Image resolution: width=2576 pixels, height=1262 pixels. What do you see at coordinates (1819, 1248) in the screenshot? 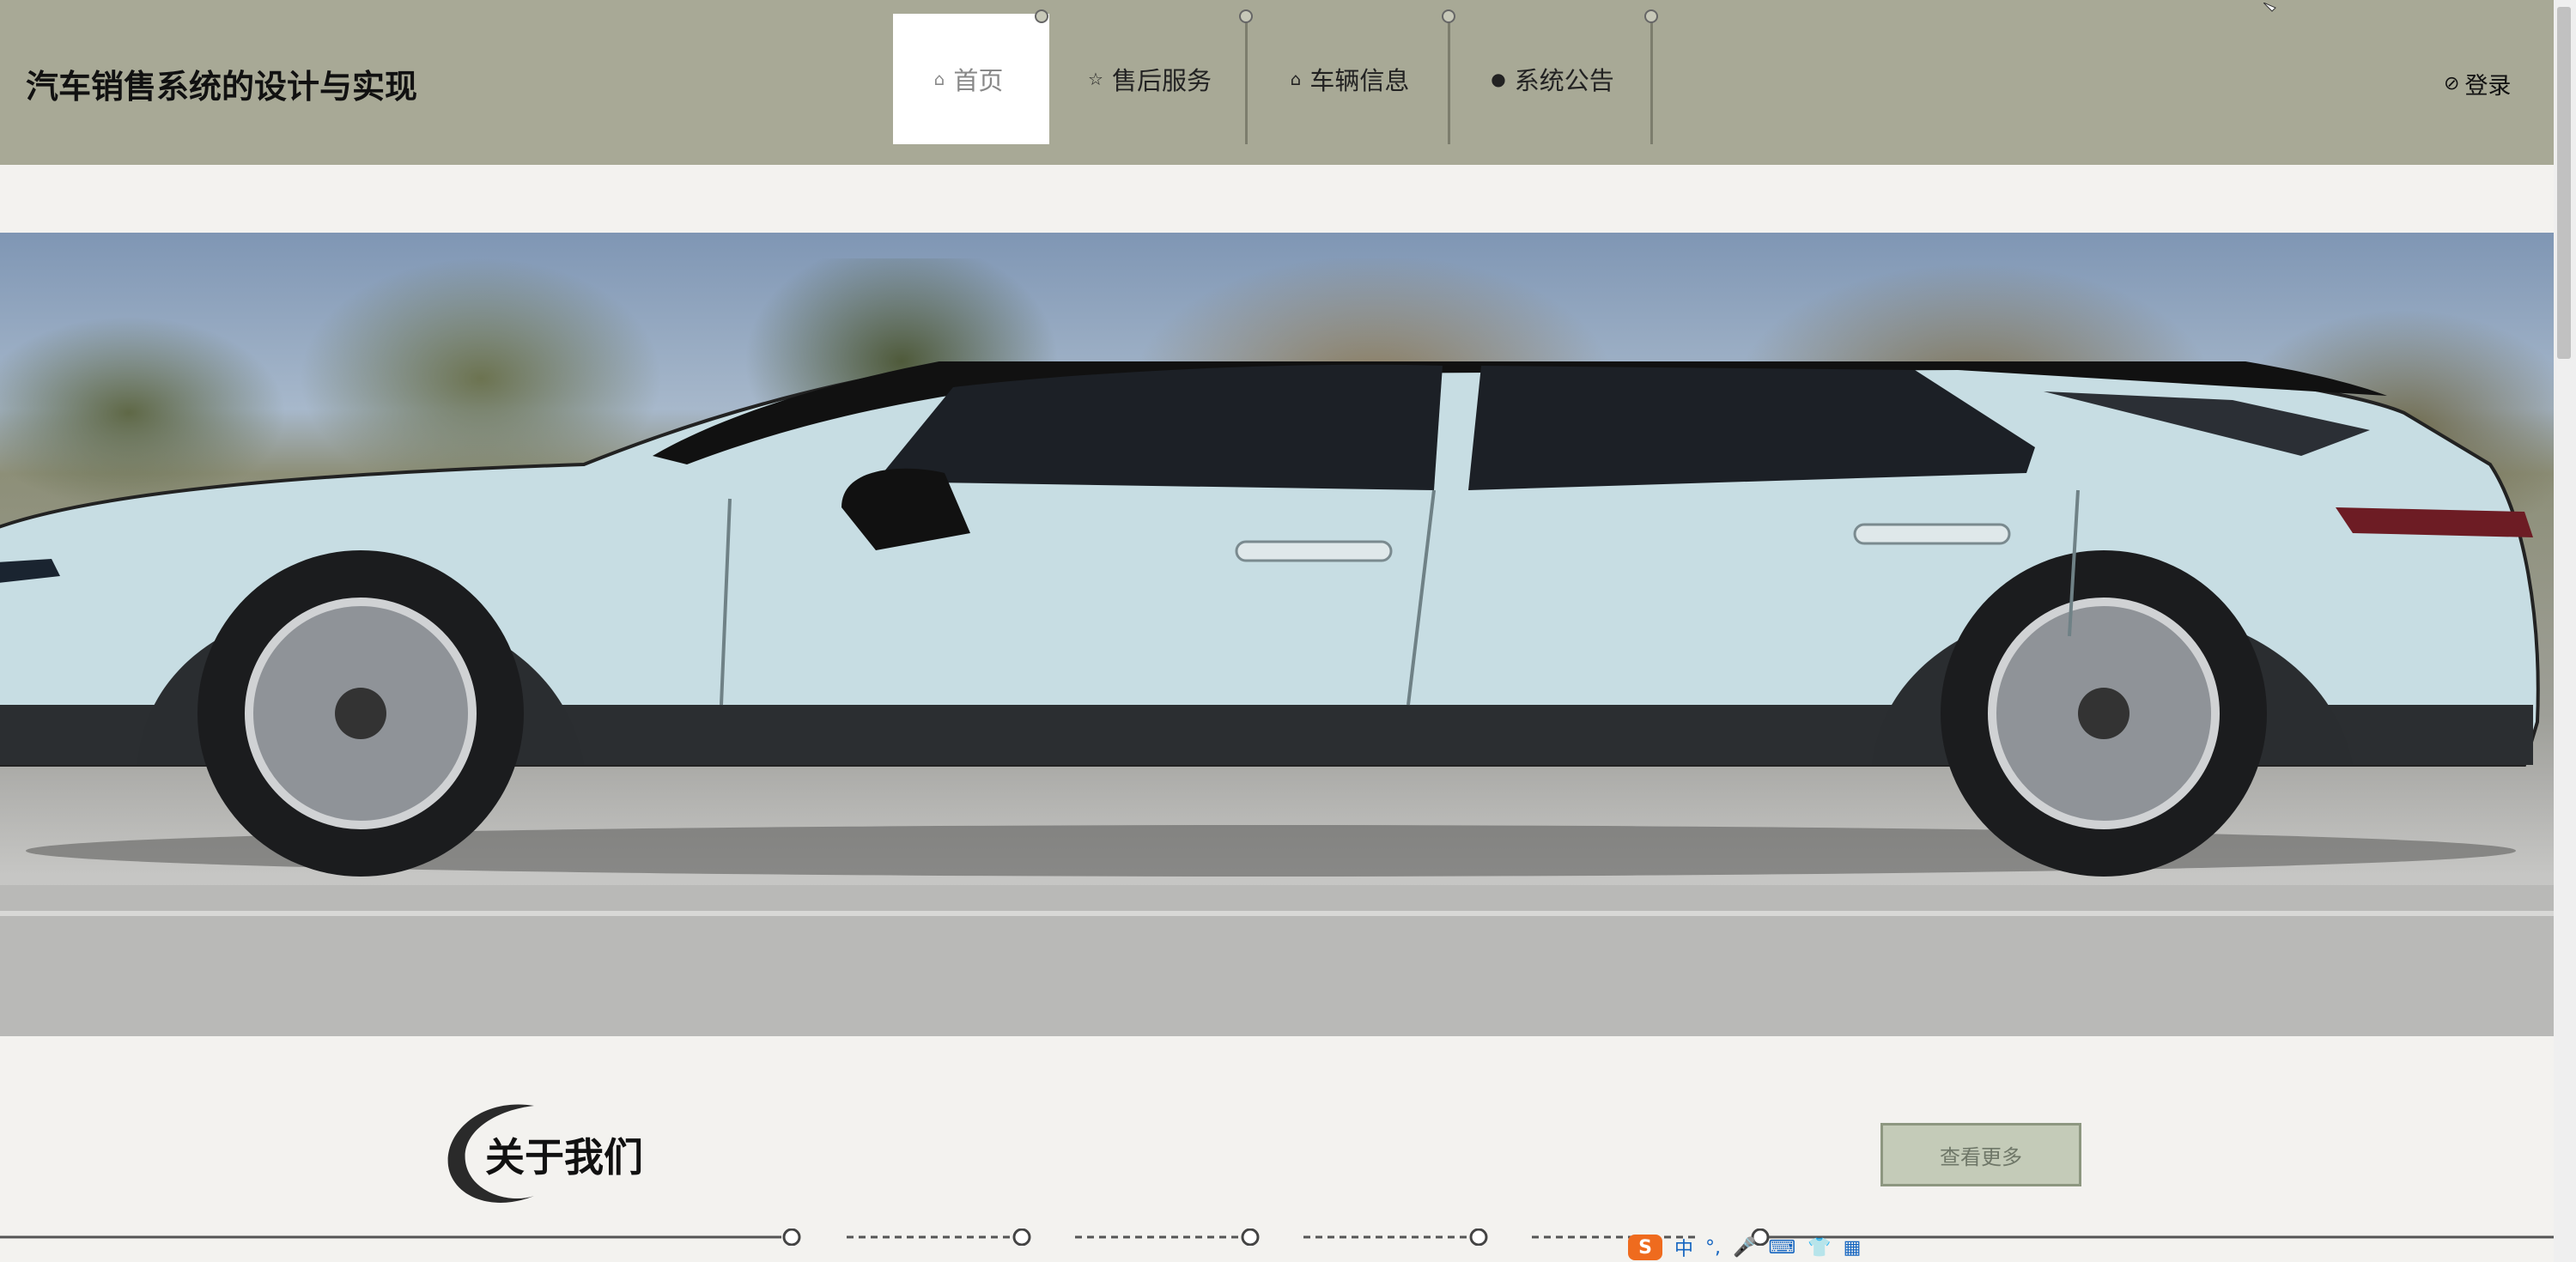
I see `skin-icon: 👕` at bounding box center [1819, 1248].